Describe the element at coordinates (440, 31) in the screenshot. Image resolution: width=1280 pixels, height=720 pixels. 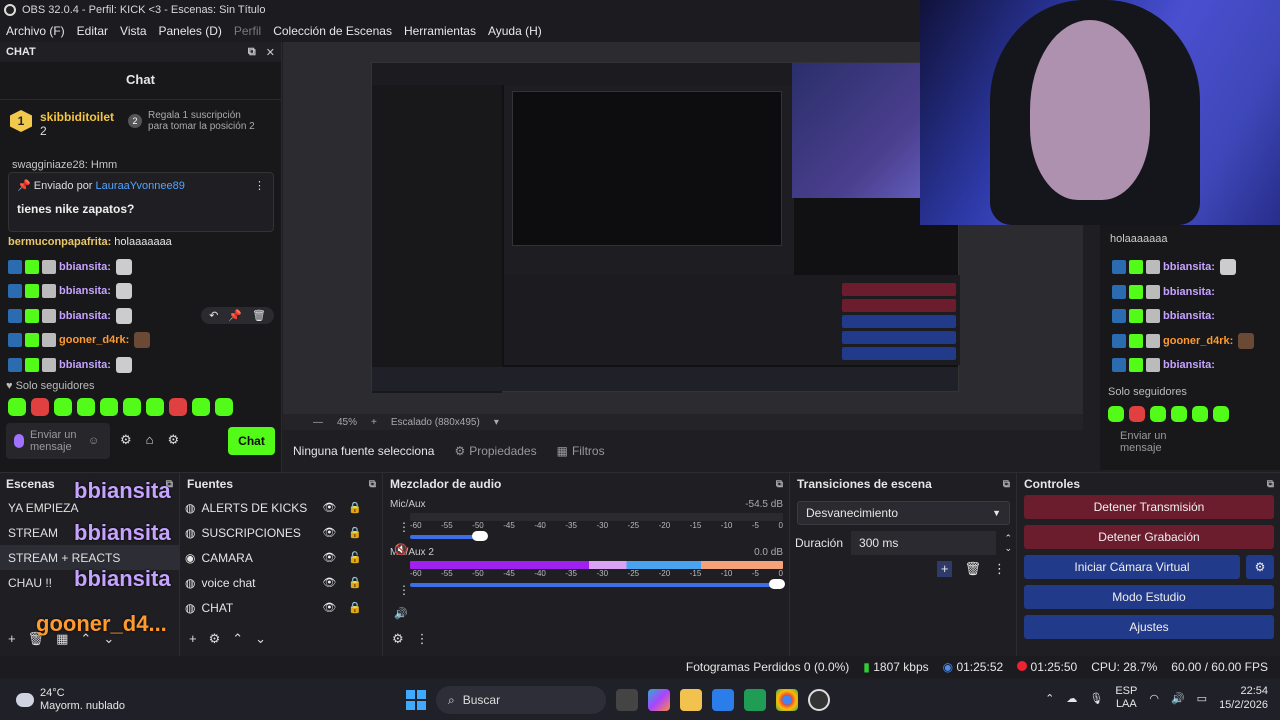
I see `menu-tools: Herramientas` at that location.